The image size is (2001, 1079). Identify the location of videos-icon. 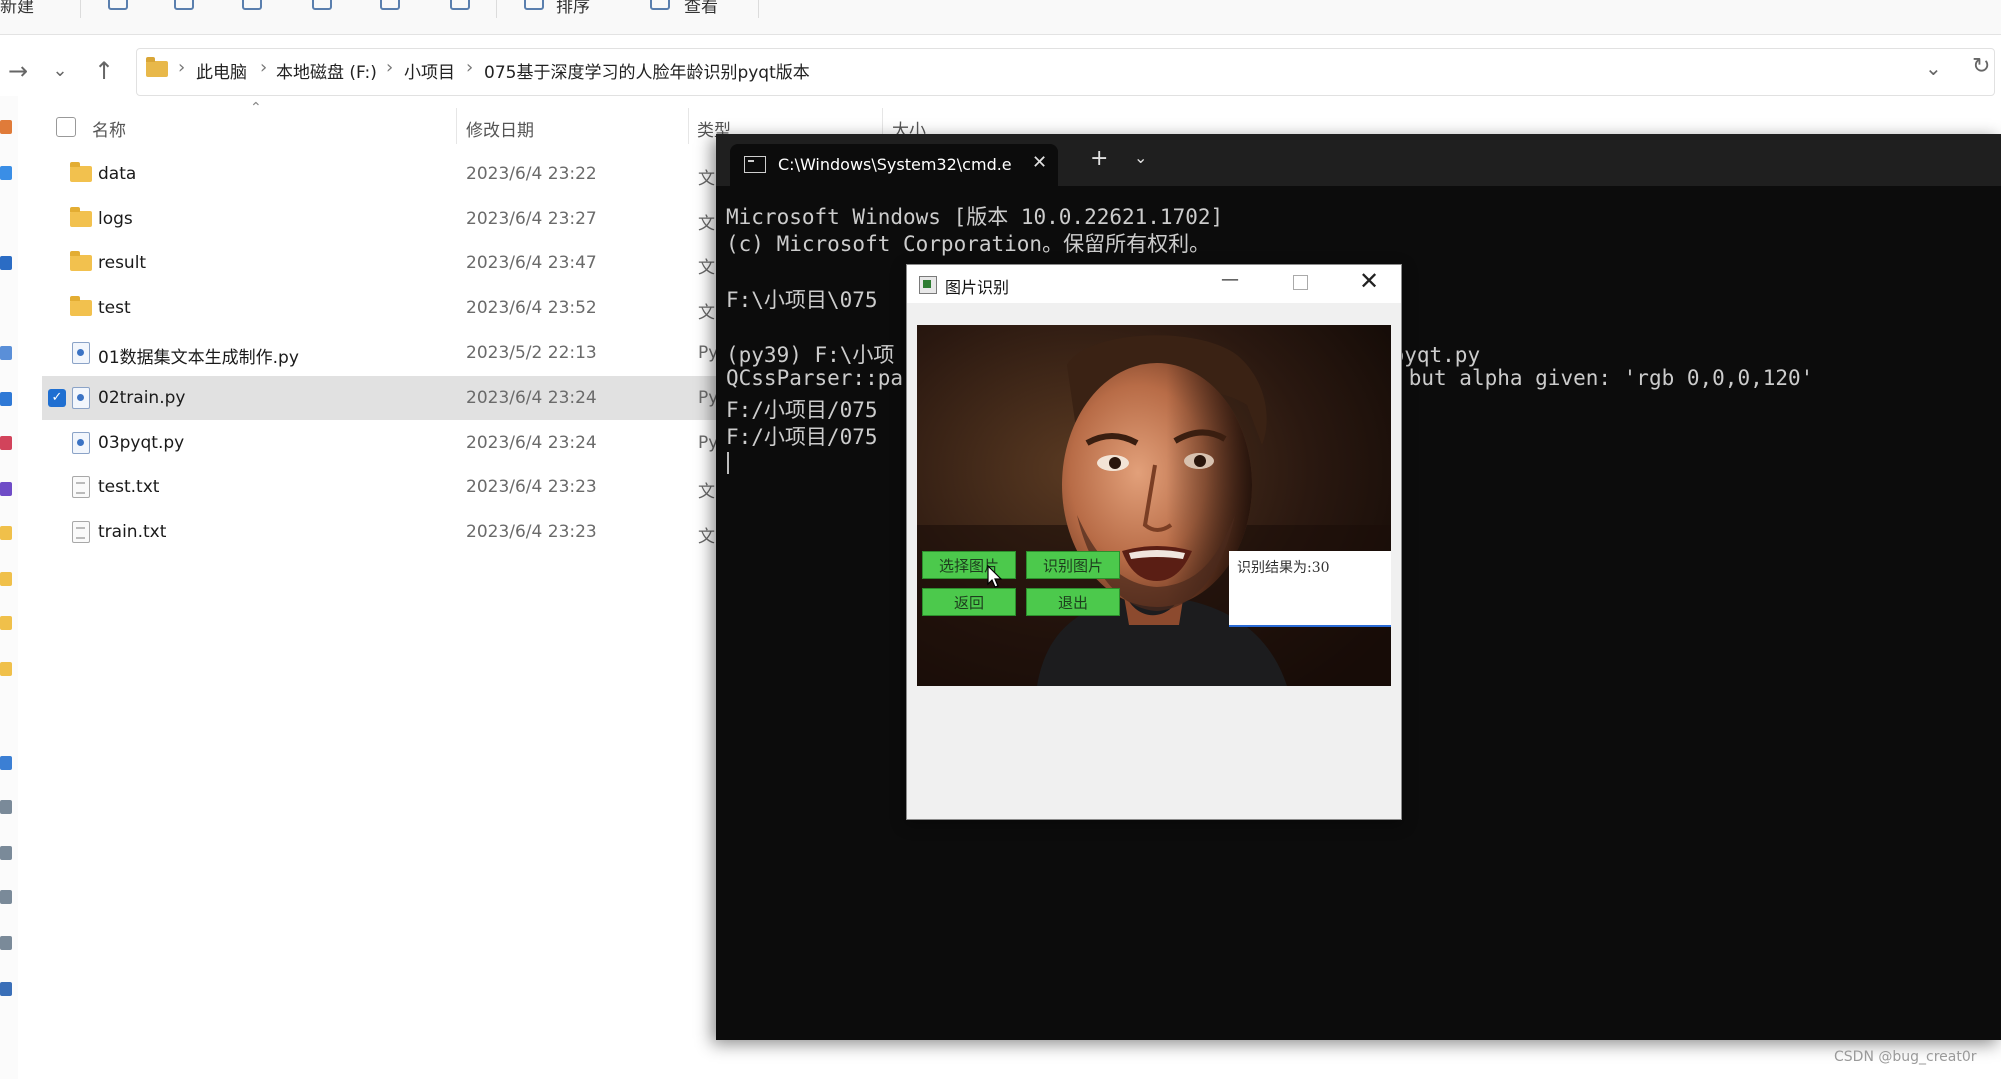
(6, 489).